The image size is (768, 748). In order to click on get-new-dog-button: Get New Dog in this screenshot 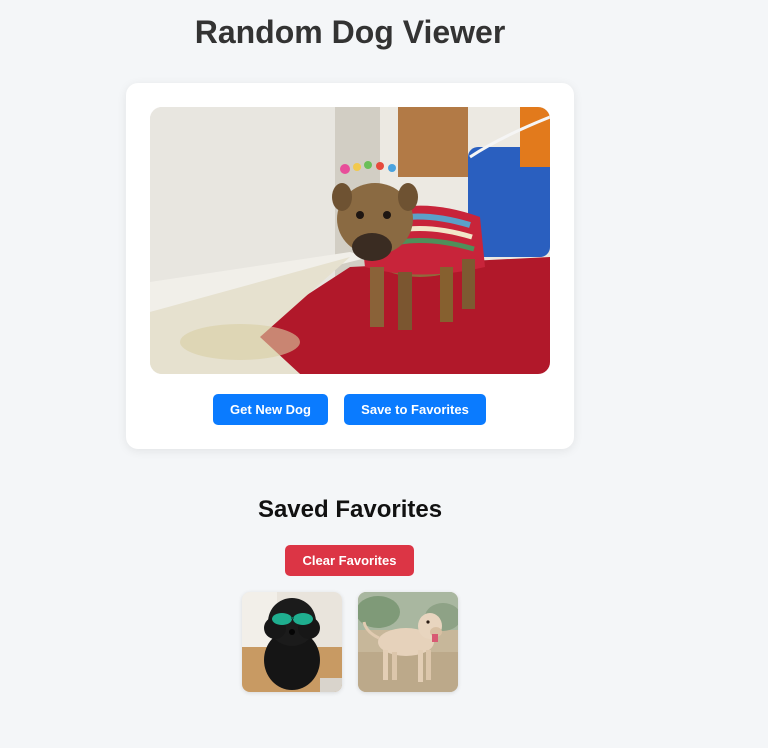, I will do `click(270, 409)`.